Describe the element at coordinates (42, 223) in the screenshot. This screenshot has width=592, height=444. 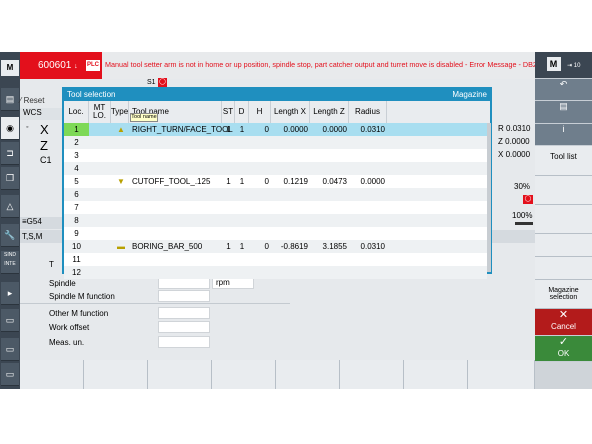
I see `g54-label: ≡G54` at that location.